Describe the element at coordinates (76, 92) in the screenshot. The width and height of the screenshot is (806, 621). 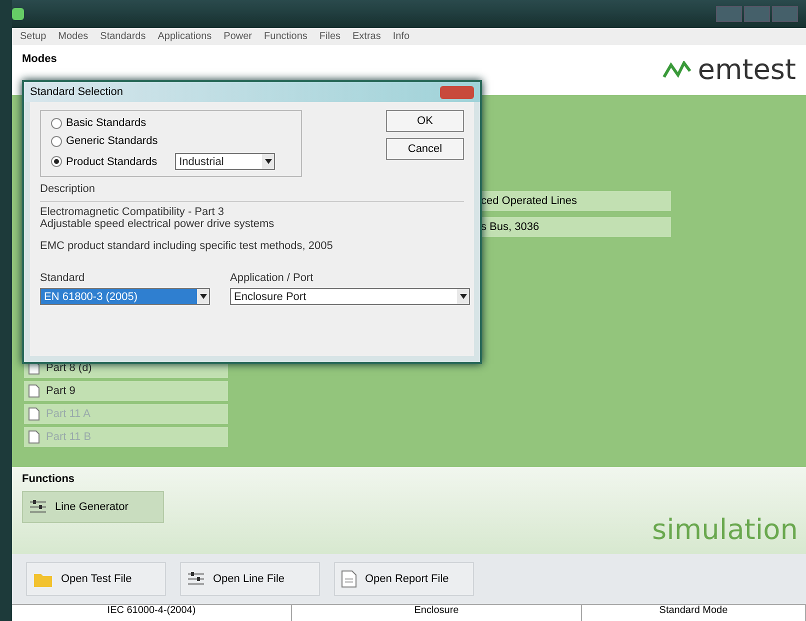
I see `dialog-title: Standard Selection` at that location.